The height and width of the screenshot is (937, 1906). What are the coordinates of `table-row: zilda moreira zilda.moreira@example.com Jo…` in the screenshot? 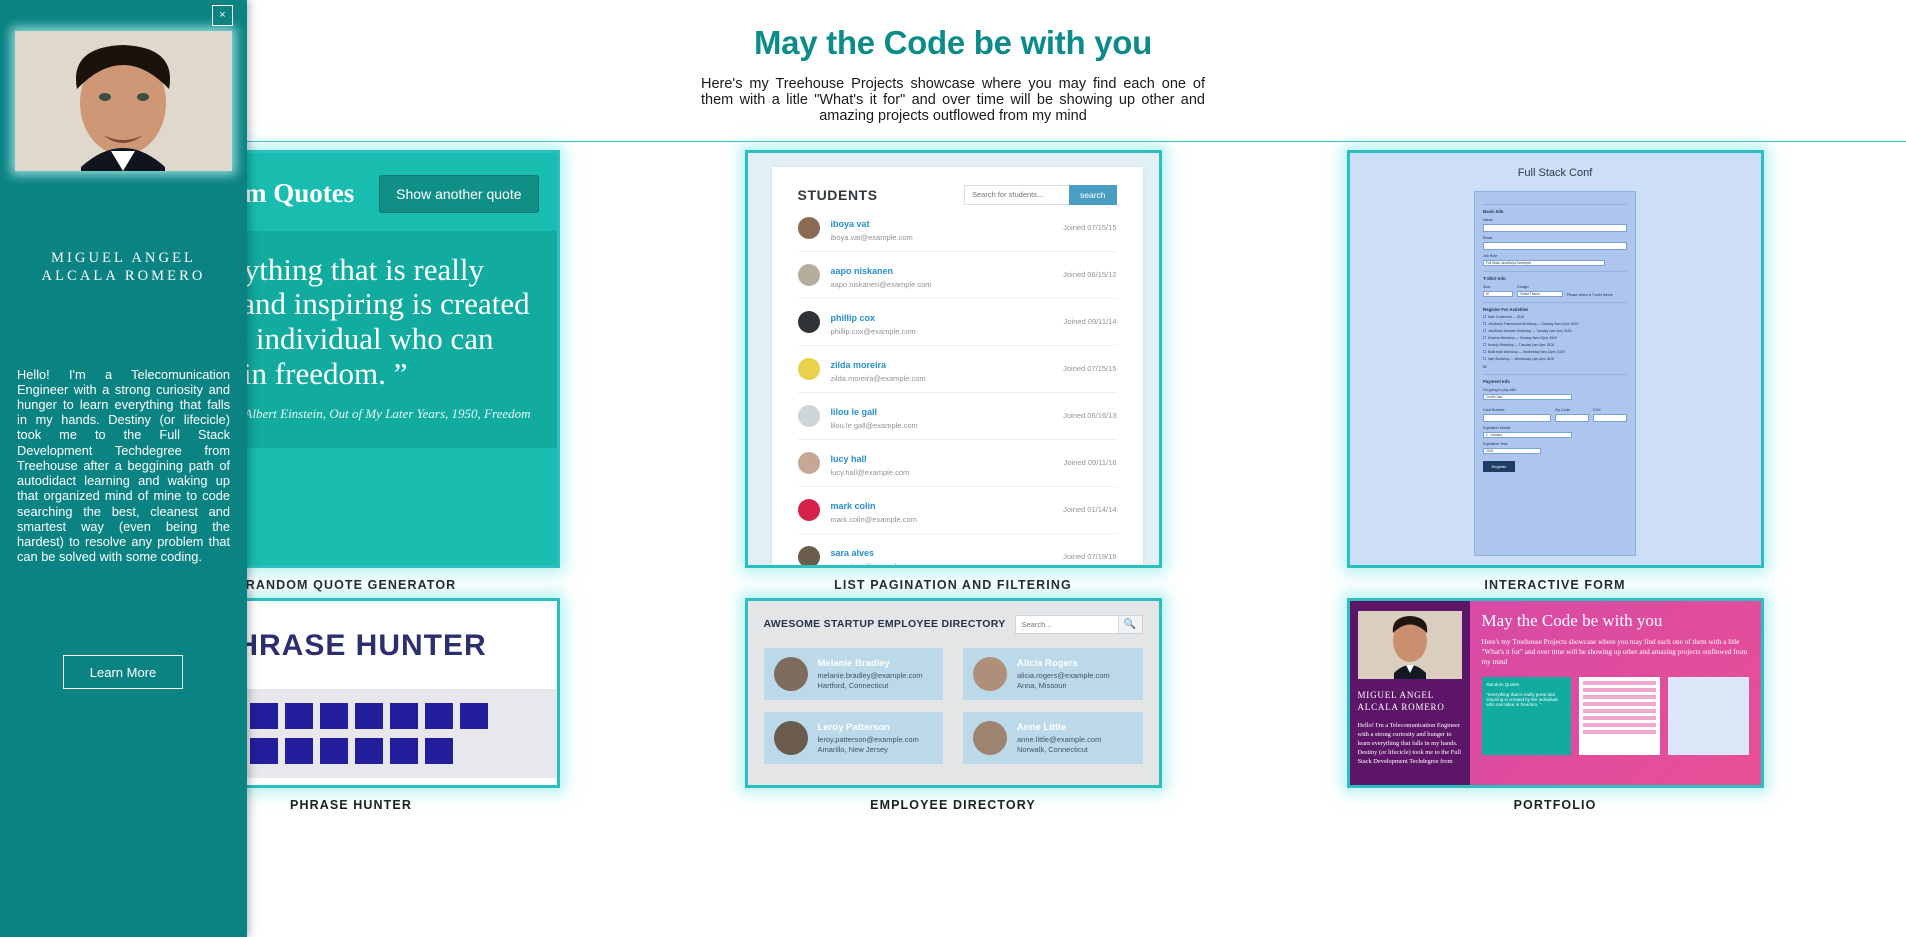 It's located at (957, 369).